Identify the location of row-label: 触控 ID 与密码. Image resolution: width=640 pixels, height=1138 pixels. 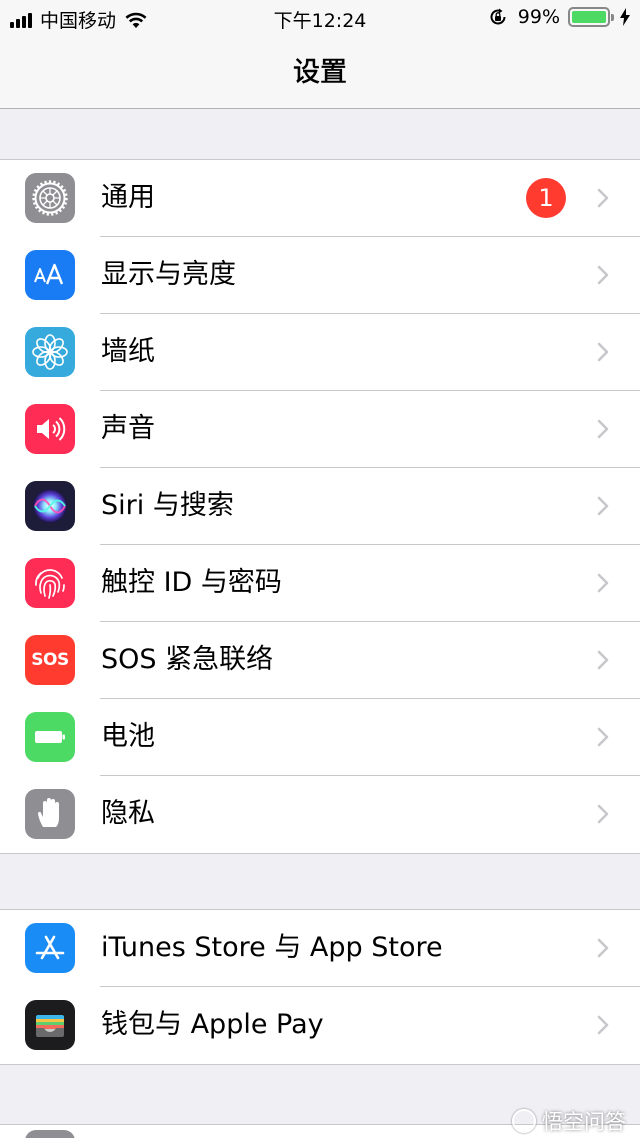
(191, 582).